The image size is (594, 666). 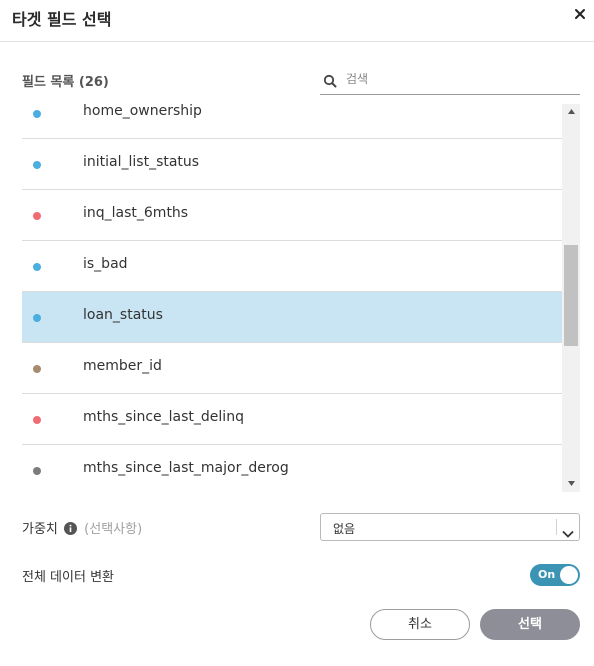 I want to click on field-name: inq_last_6mths, so click(x=136, y=213).